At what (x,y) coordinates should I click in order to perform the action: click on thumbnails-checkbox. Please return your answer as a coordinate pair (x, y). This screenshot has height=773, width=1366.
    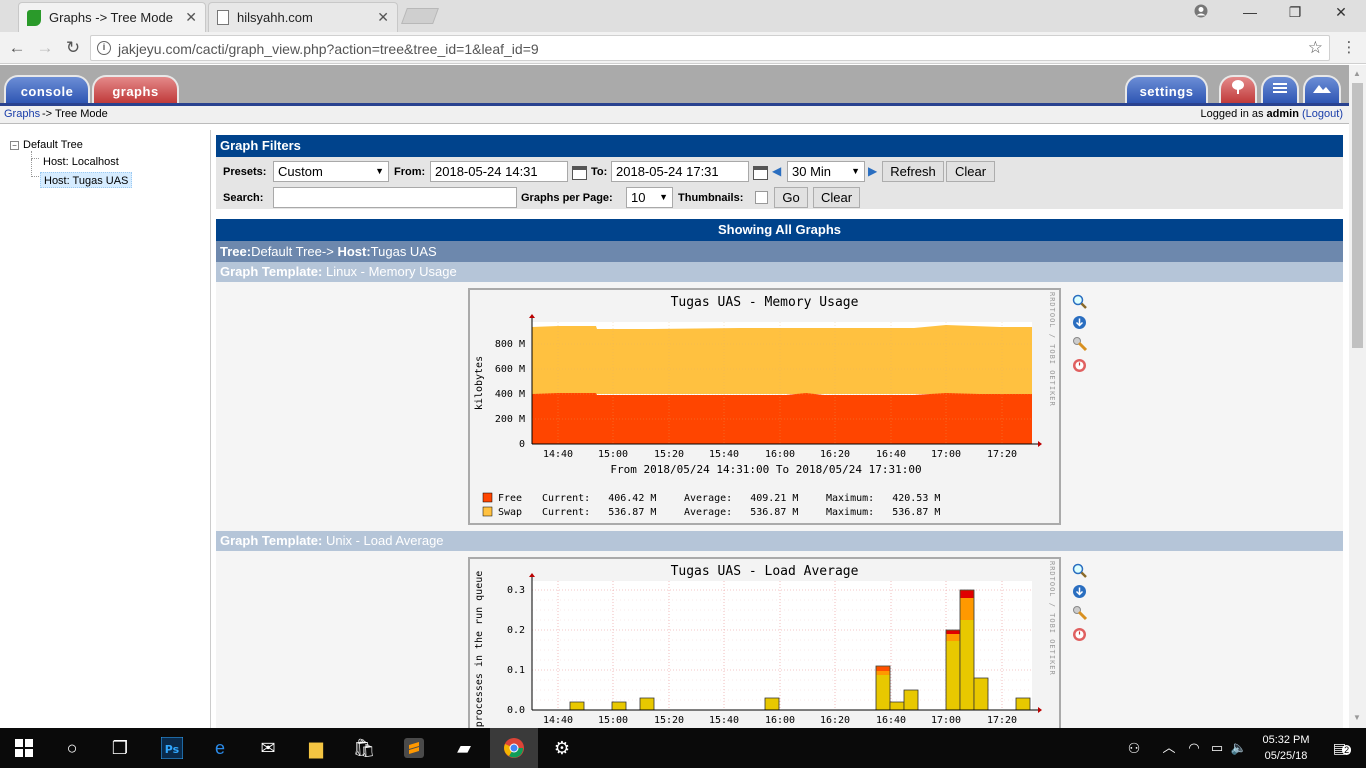
    Looking at the image, I should click on (761, 197).